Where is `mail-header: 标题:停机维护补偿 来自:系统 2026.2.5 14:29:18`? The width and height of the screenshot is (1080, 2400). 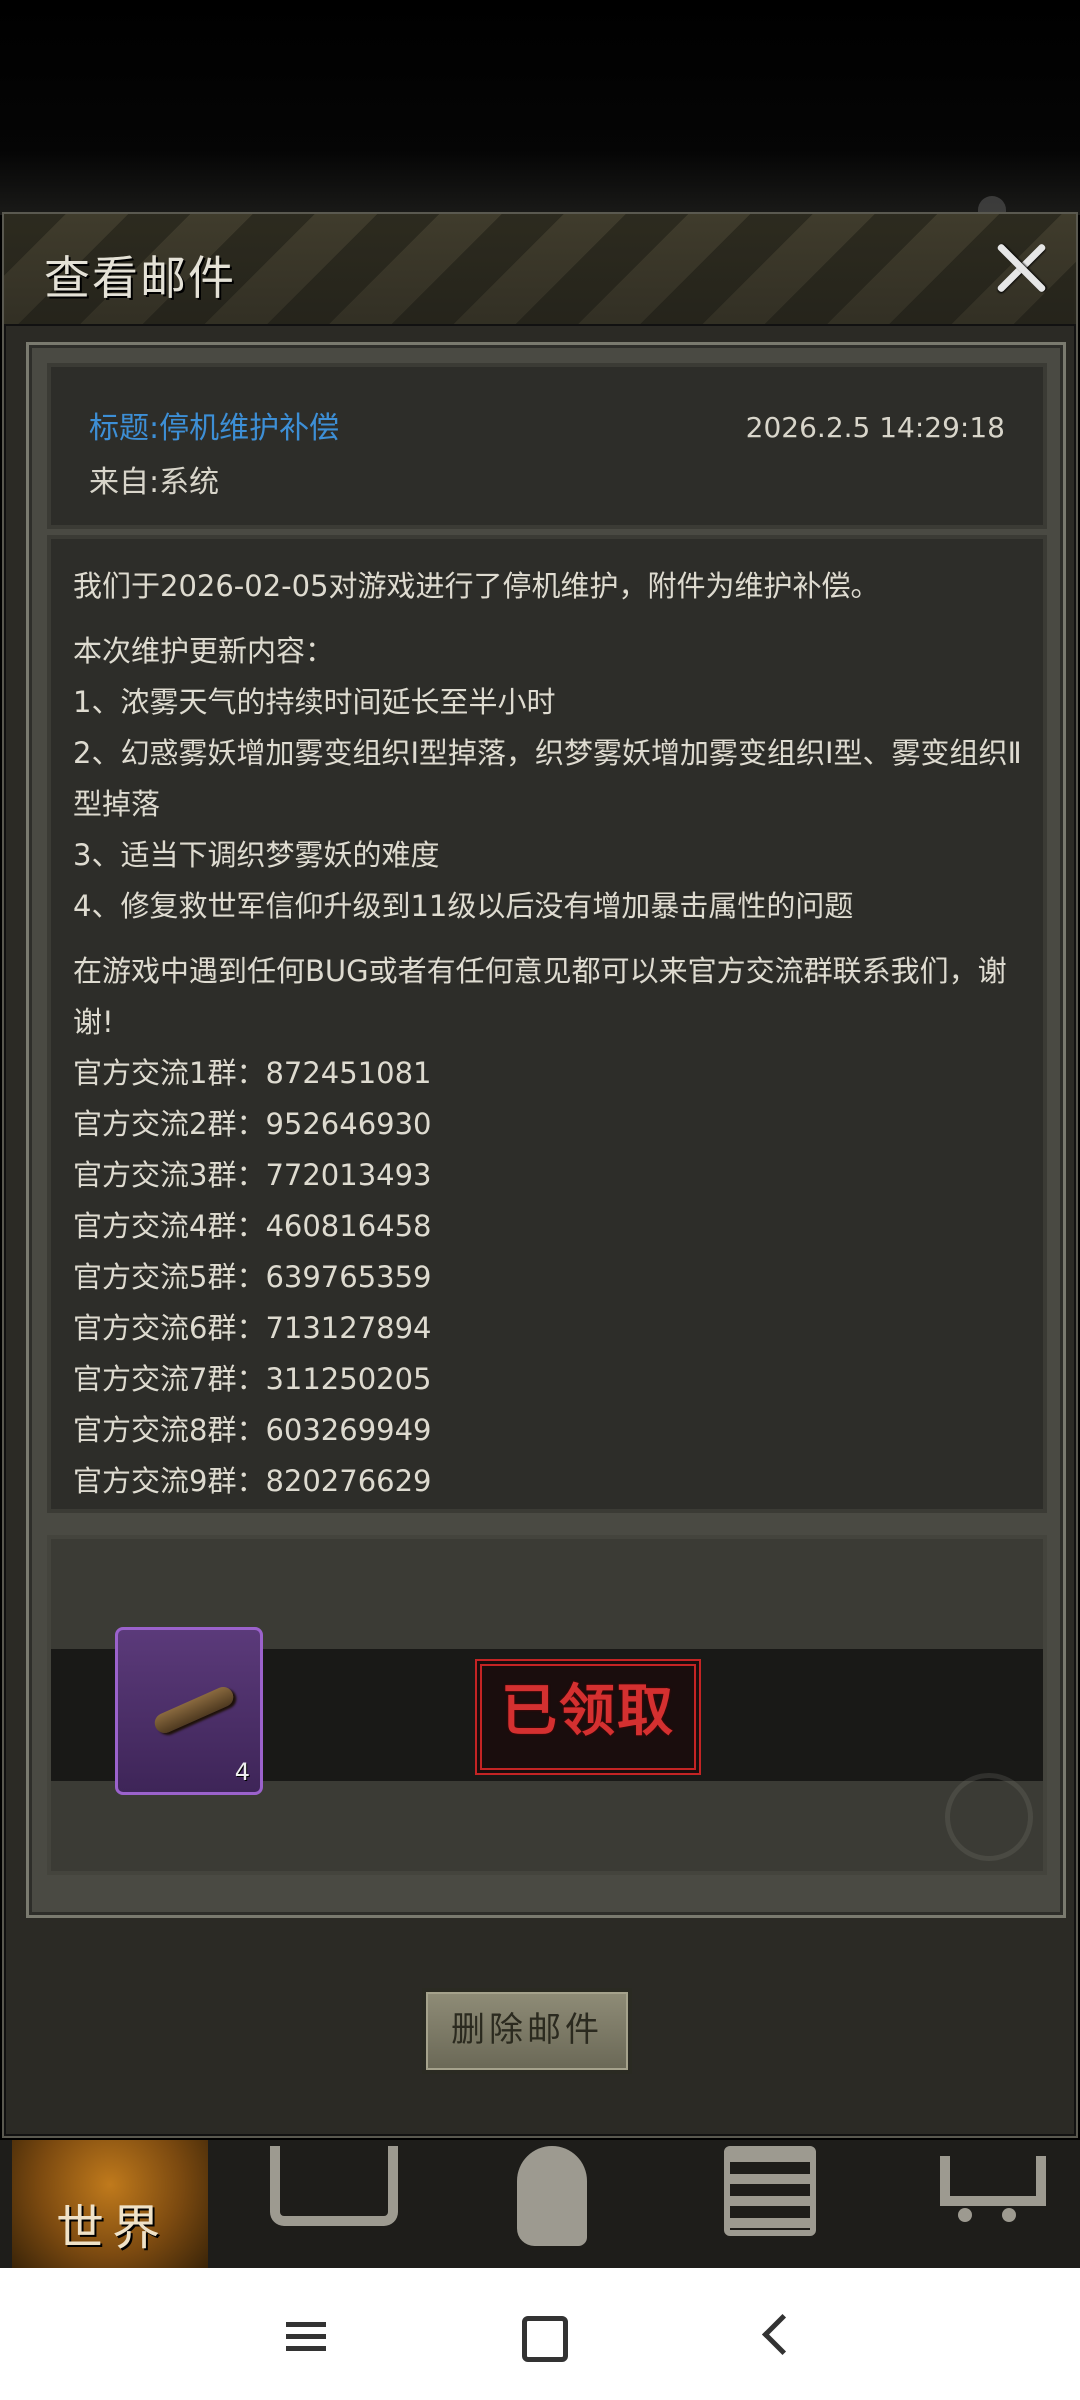 mail-header: 标题:停机维护补偿 来自:系统 2026.2.5 14:29:18 is located at coordinates (547, 446).